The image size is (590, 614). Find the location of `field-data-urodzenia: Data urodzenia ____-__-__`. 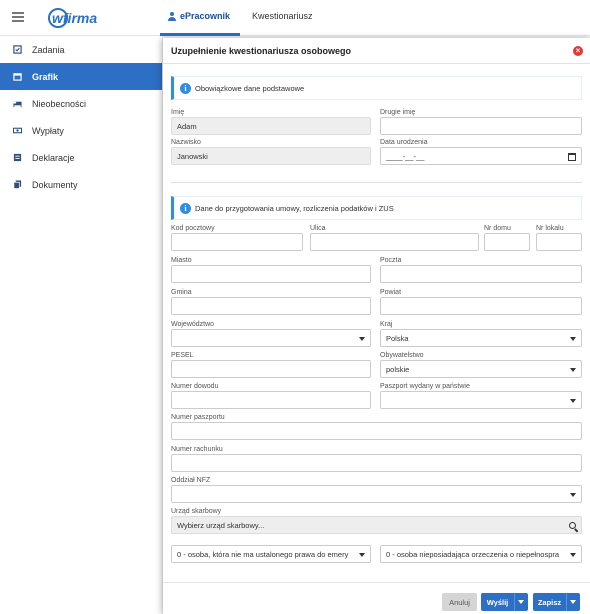

field-data-urodzenia: Data urodzenia ____-__-__ is located at coordinates (481, 151).